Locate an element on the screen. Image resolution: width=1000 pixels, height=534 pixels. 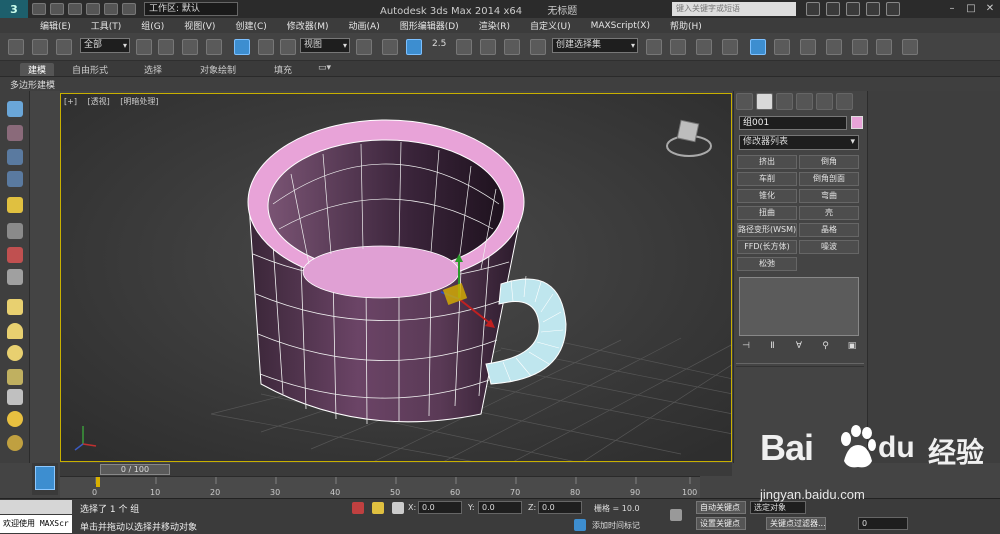
subscription-icon is located at coordinates (833, 9).